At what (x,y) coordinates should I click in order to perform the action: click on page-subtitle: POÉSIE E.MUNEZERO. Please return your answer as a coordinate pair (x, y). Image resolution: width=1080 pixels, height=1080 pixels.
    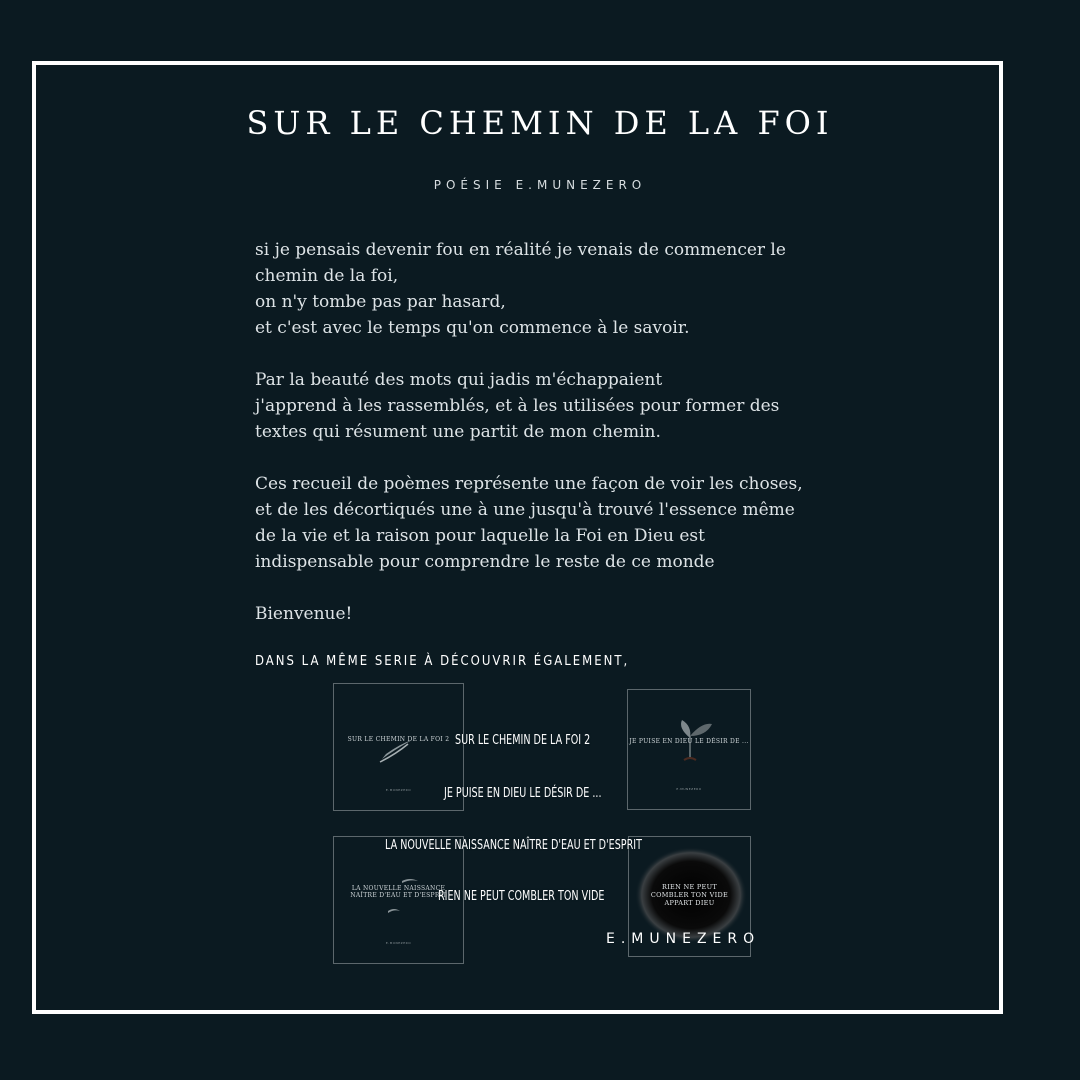
    Looking at the image, I should click on (540, 185).